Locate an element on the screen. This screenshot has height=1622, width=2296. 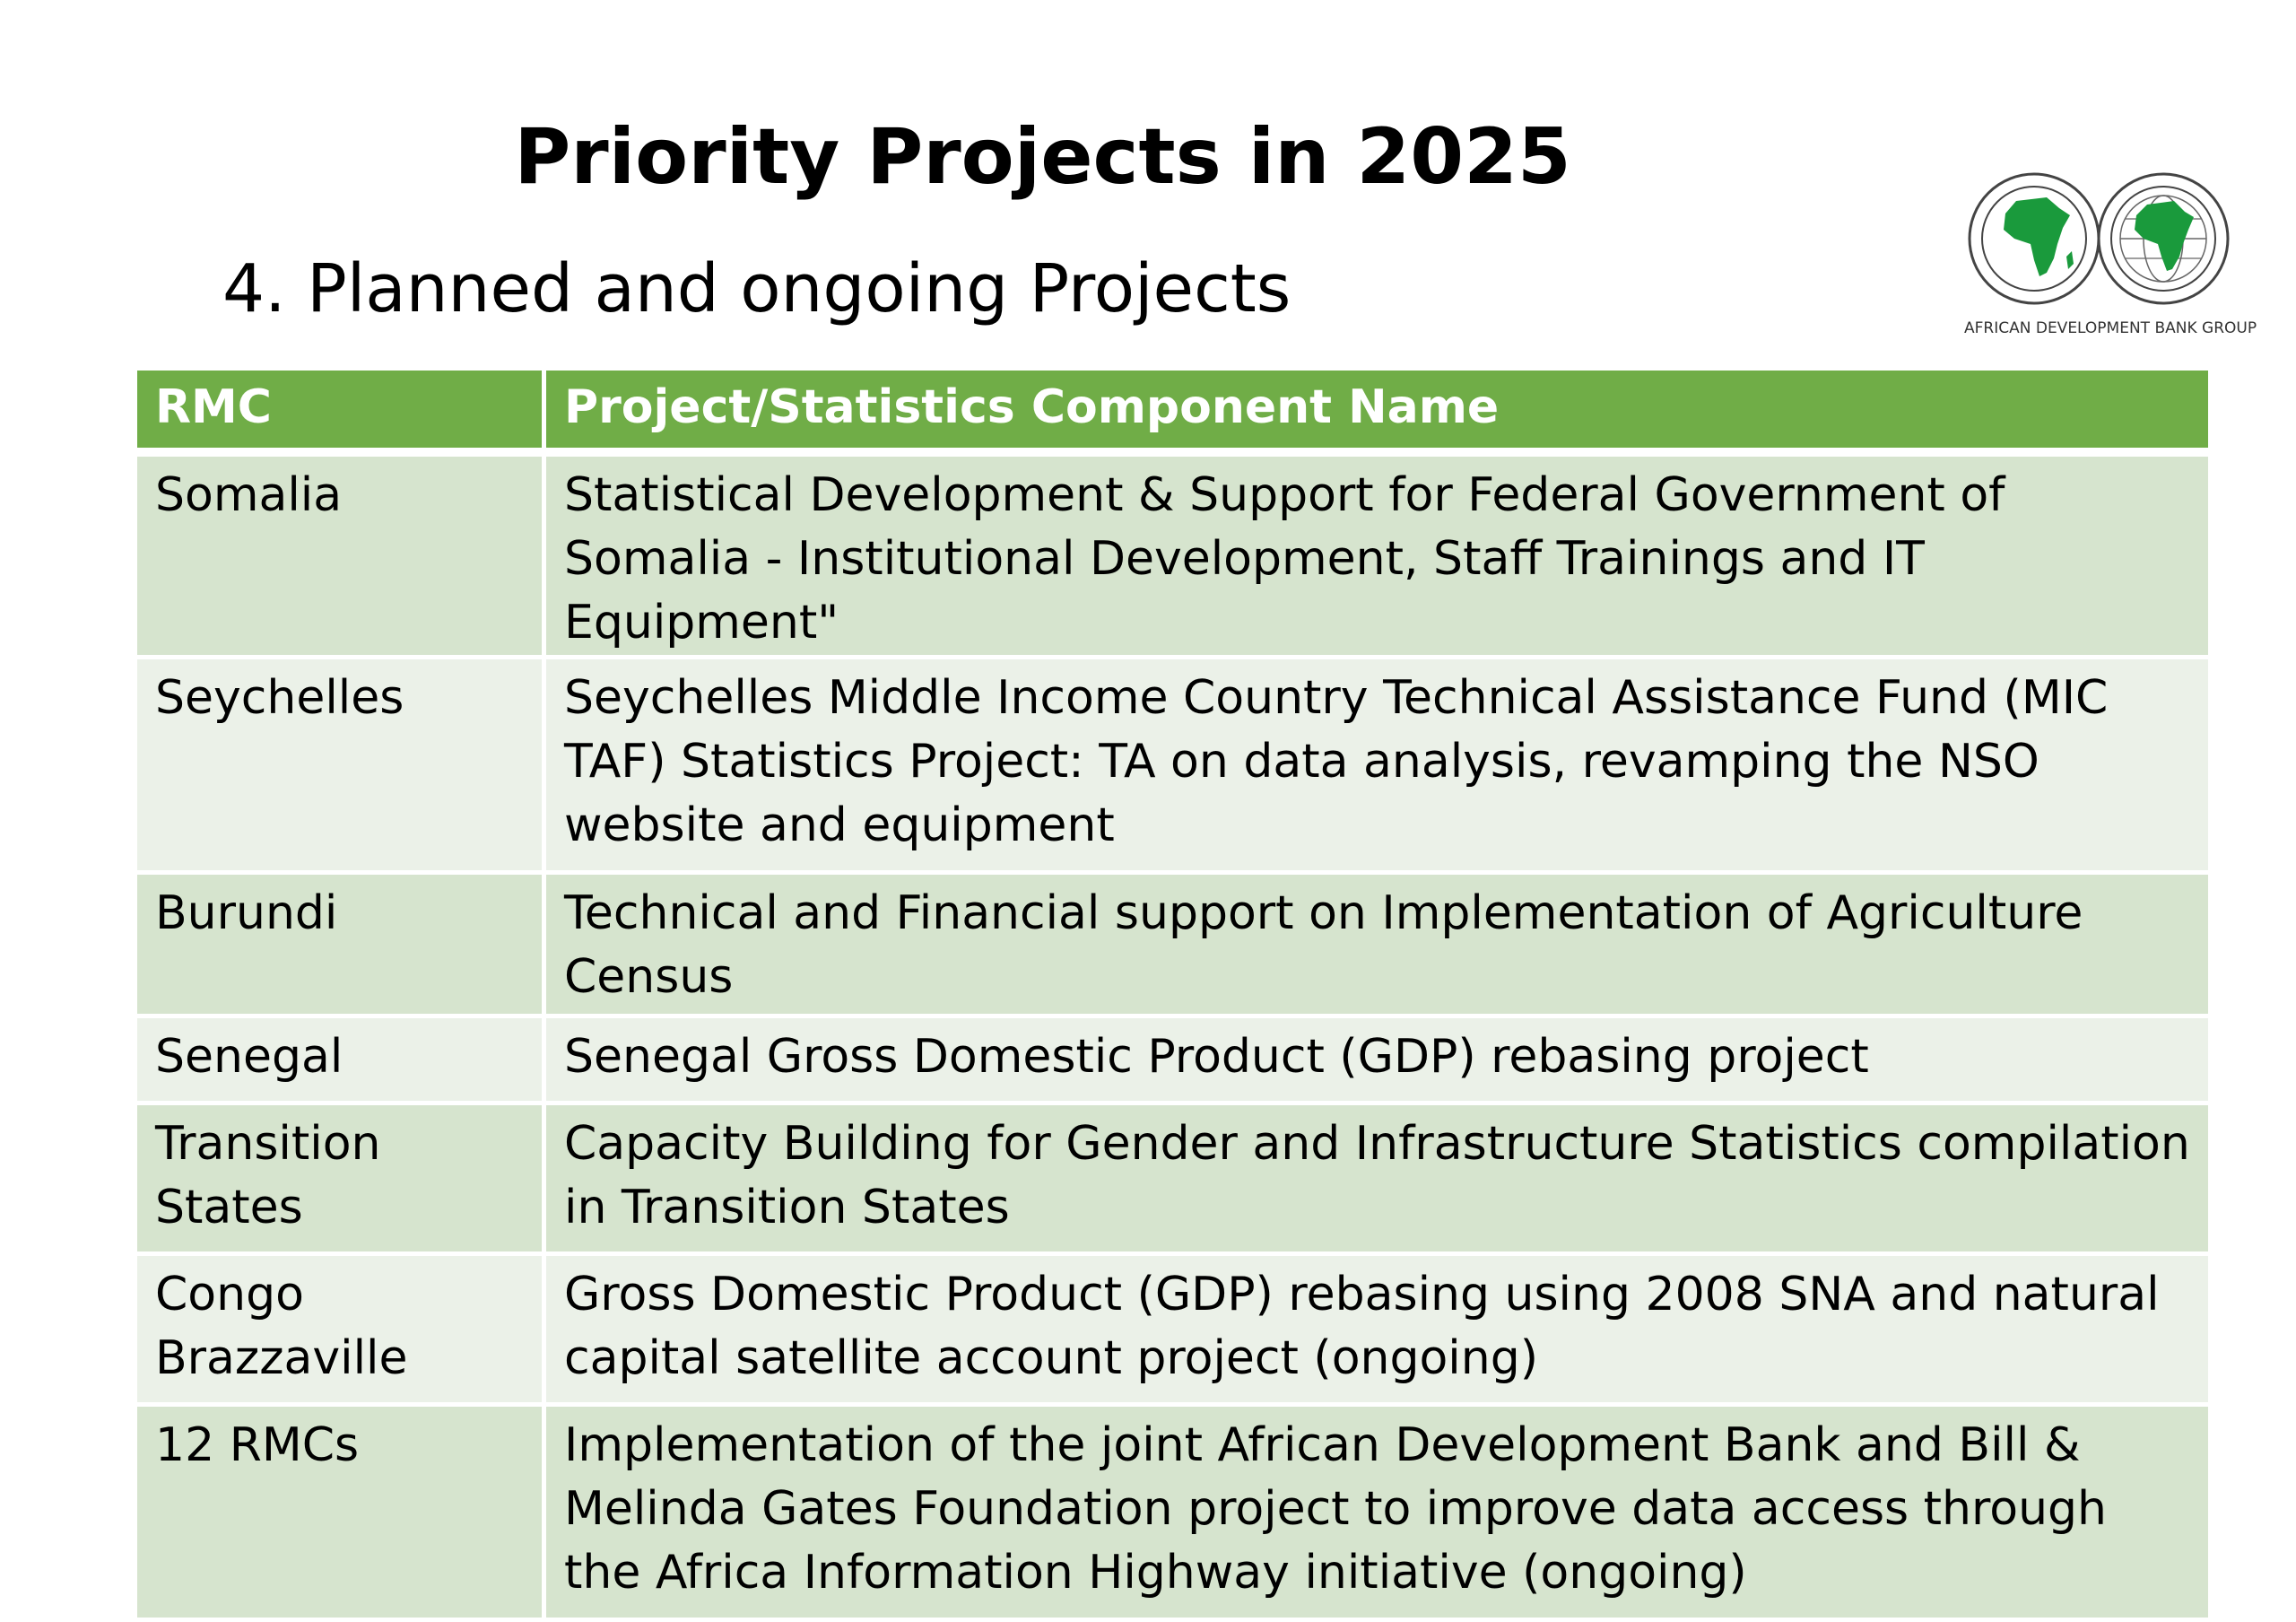
adf-seal-icon is located at coordinates (2163, 238).